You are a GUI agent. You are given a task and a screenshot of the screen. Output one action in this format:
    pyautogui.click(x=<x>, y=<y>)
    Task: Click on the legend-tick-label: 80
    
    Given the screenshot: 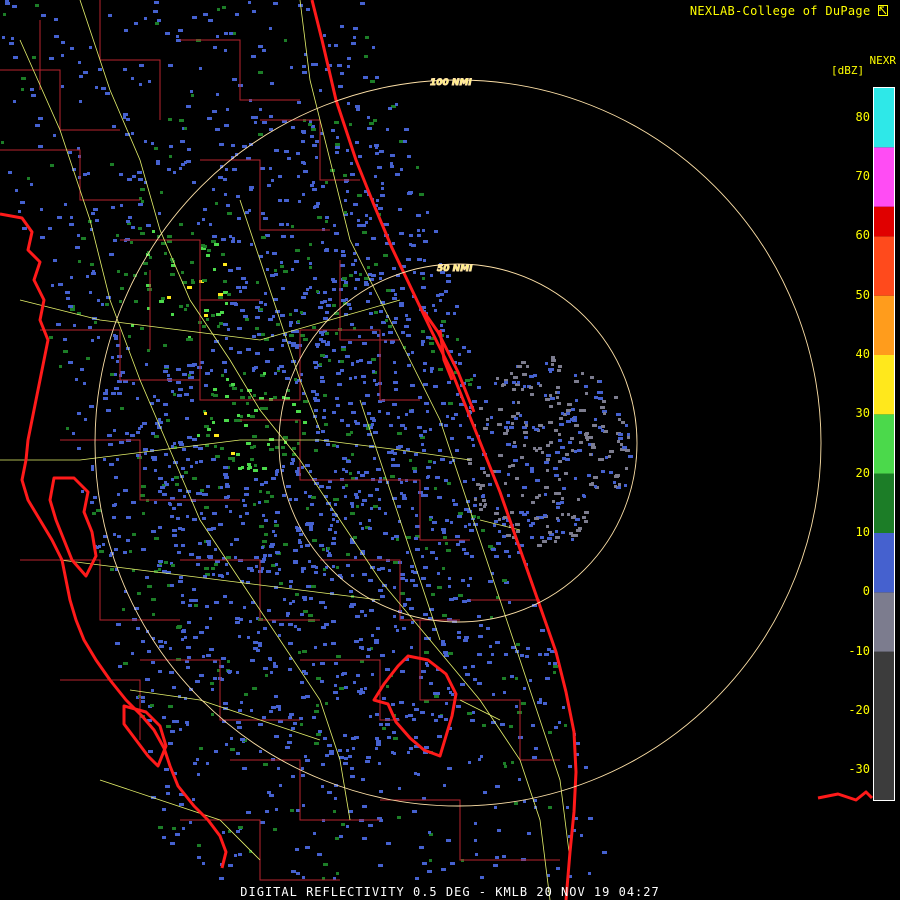 What is the action you would take?
    pyautogui.click(x=862, y=116)
    